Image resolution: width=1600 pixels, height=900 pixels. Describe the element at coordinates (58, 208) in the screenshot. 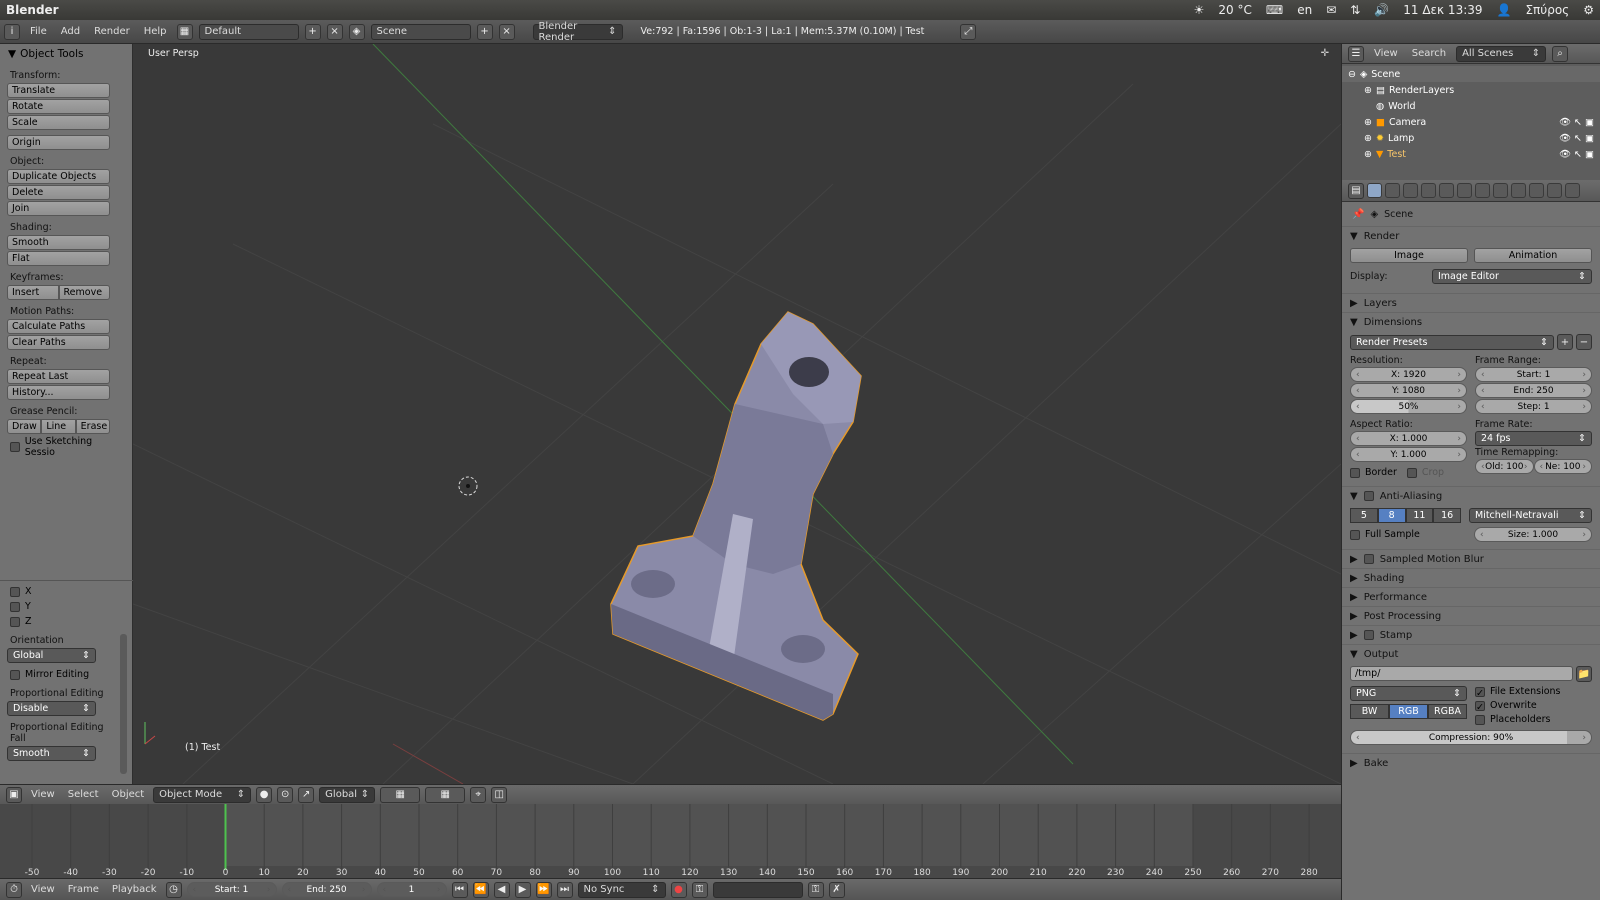

I see `join-button: Join` at that location.